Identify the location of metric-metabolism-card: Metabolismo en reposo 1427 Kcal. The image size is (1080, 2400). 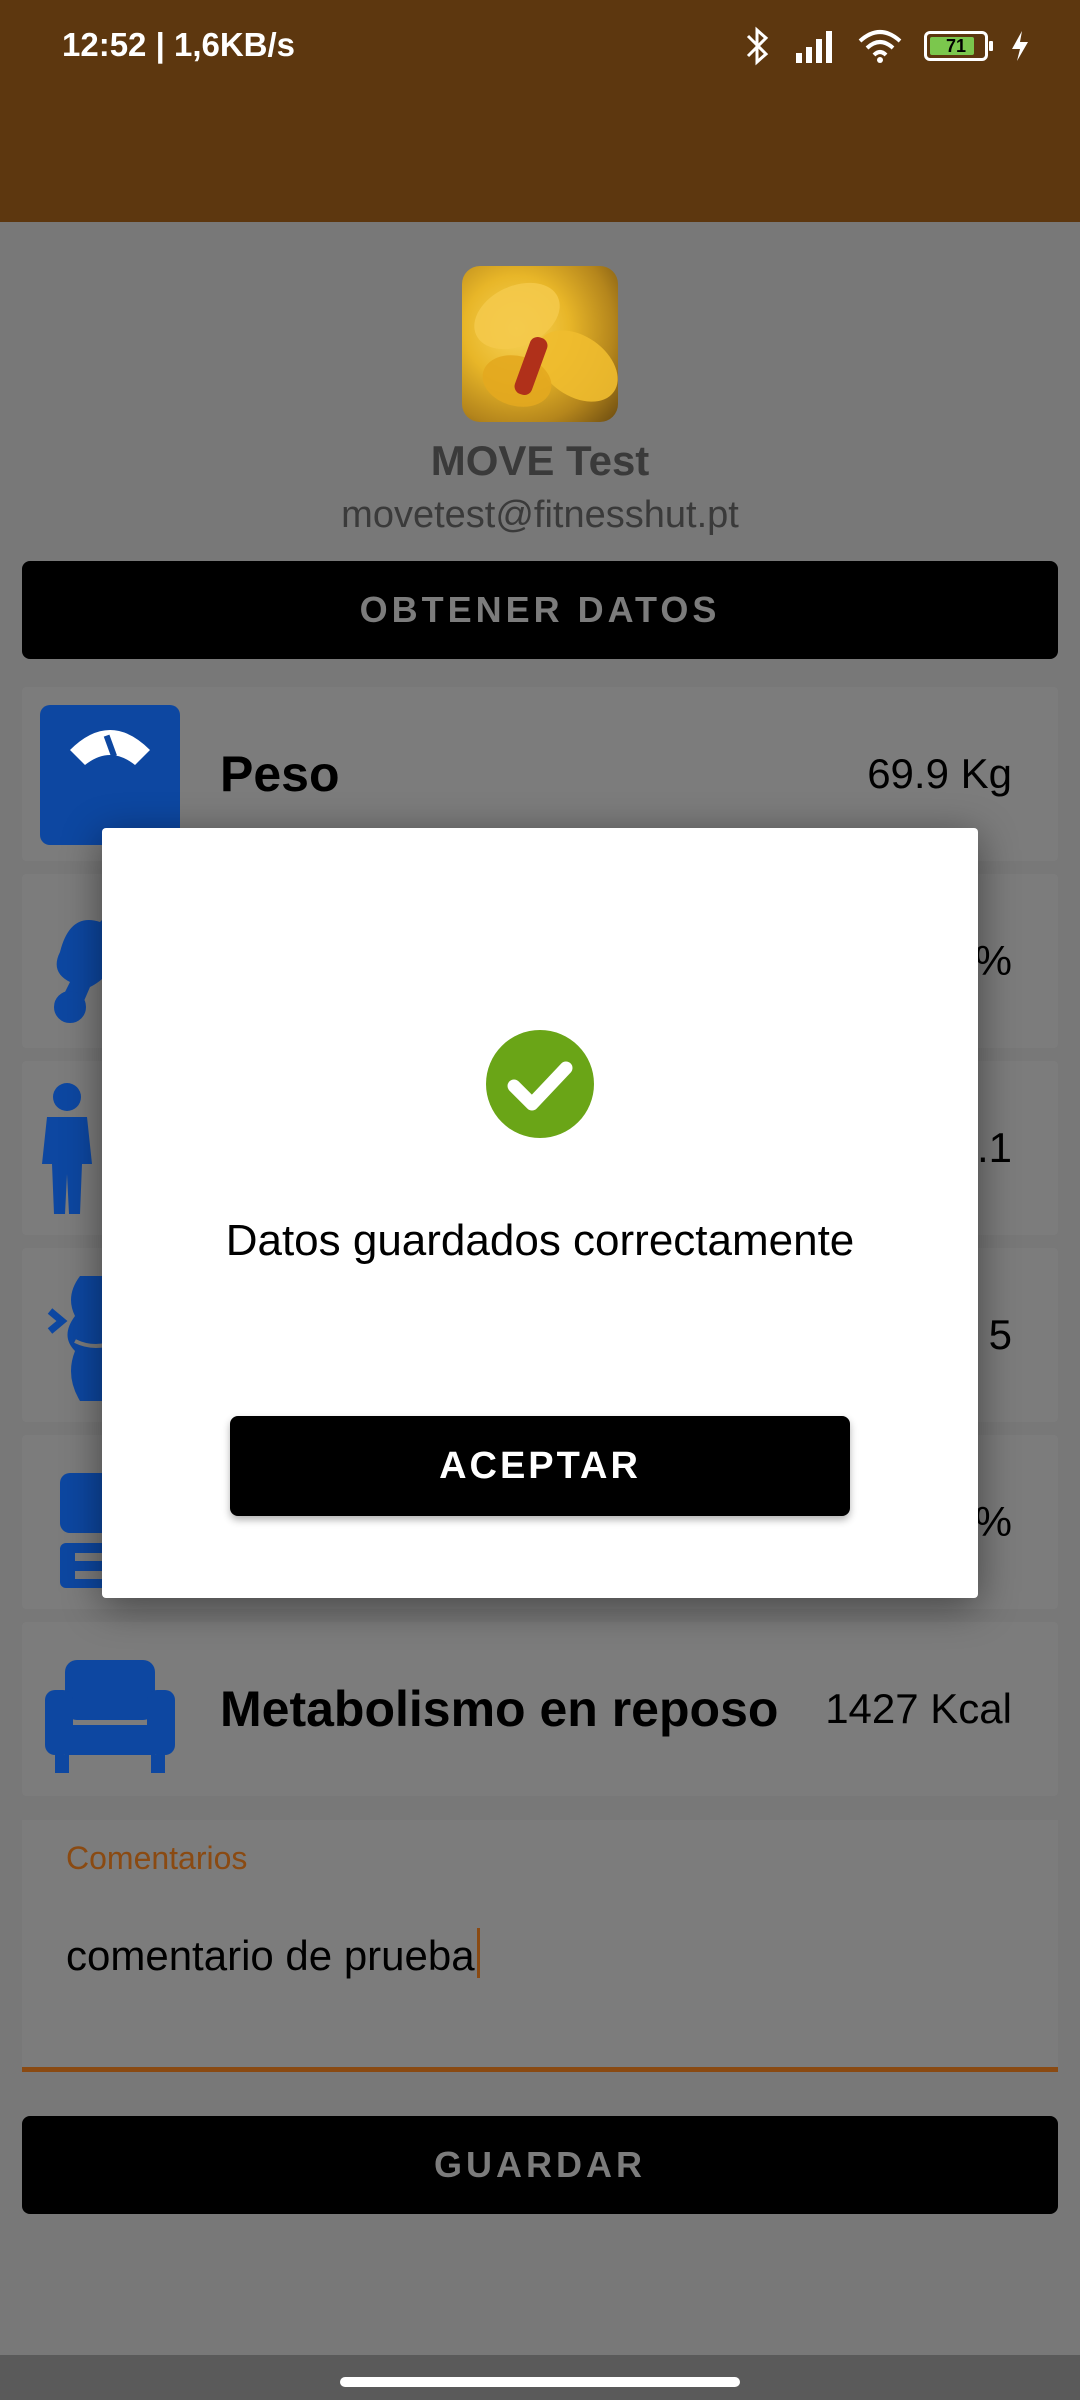
(540, 1709).